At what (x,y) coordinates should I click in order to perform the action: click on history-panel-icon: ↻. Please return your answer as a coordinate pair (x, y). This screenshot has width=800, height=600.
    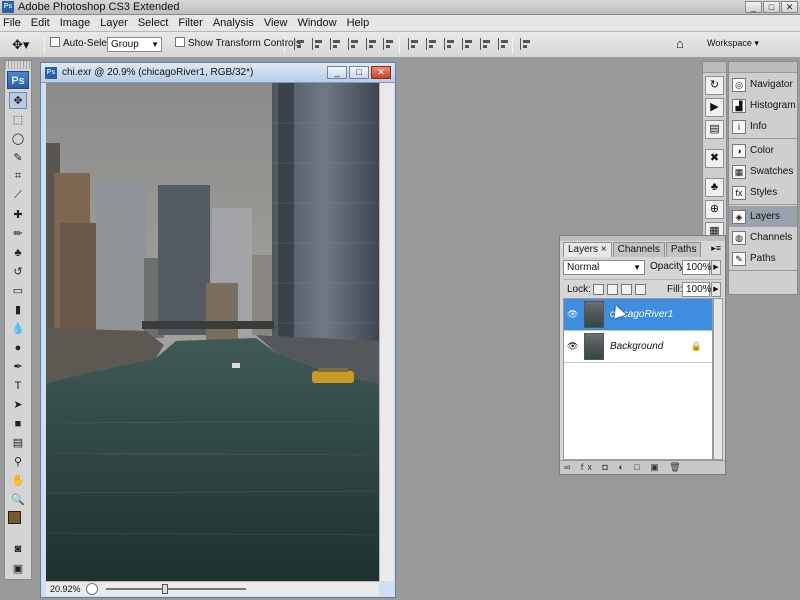
    Looking at the image, I should click on (714, 85).